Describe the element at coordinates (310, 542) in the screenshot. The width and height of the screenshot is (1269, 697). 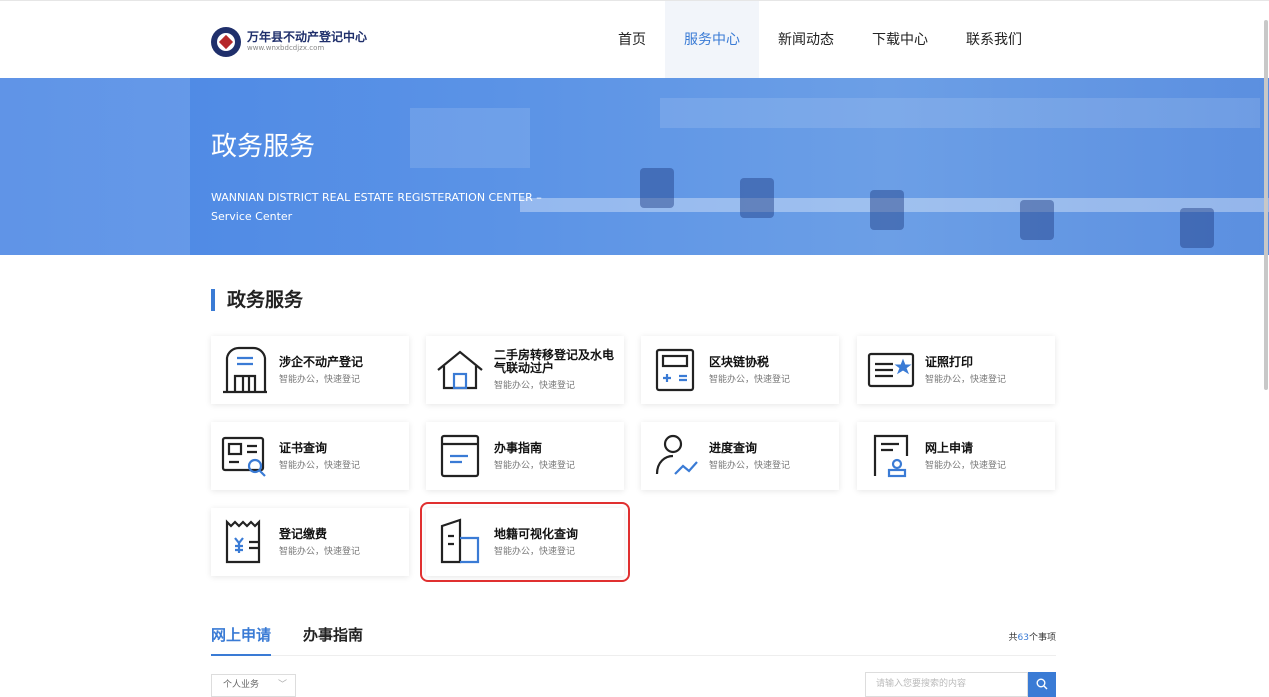
I see `service-card-payment: 登记缴费智能办公，快速登记` at that location.